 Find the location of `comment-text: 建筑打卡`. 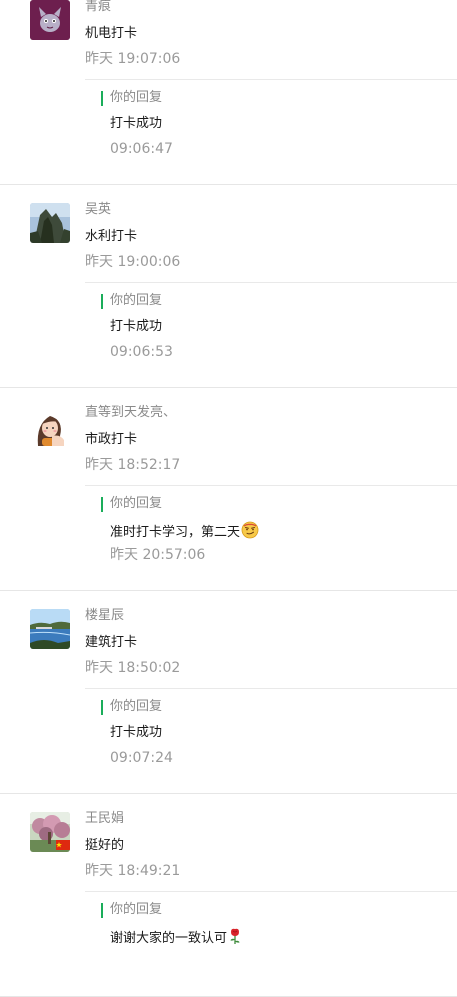

comment-text: 建筑打卡 is located at coordinates (111, 642).